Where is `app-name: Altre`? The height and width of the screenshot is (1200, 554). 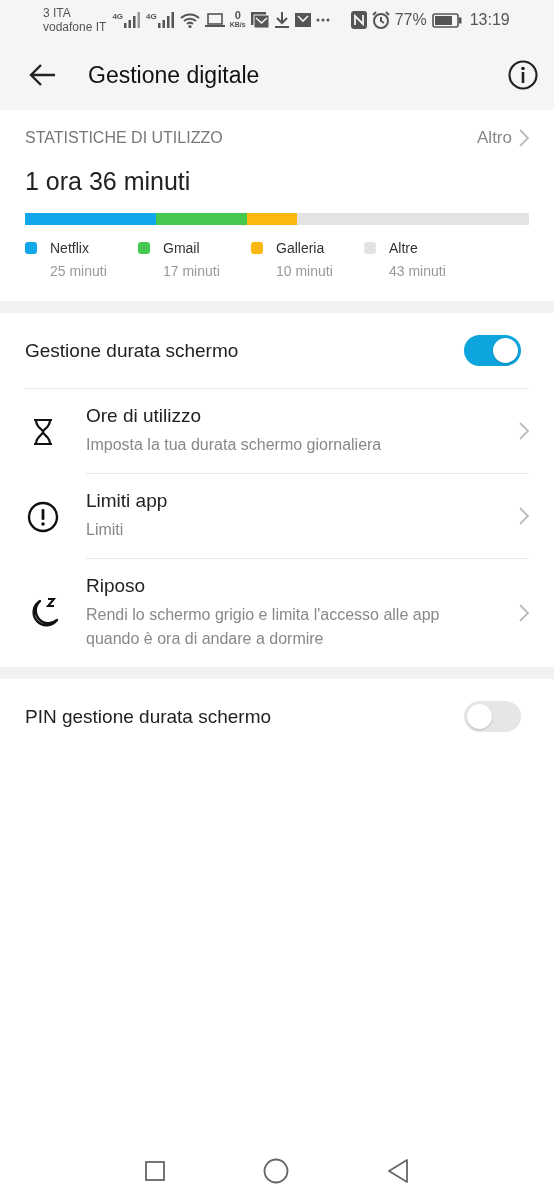
app-name: Altre is located at coordinates (404, 248).